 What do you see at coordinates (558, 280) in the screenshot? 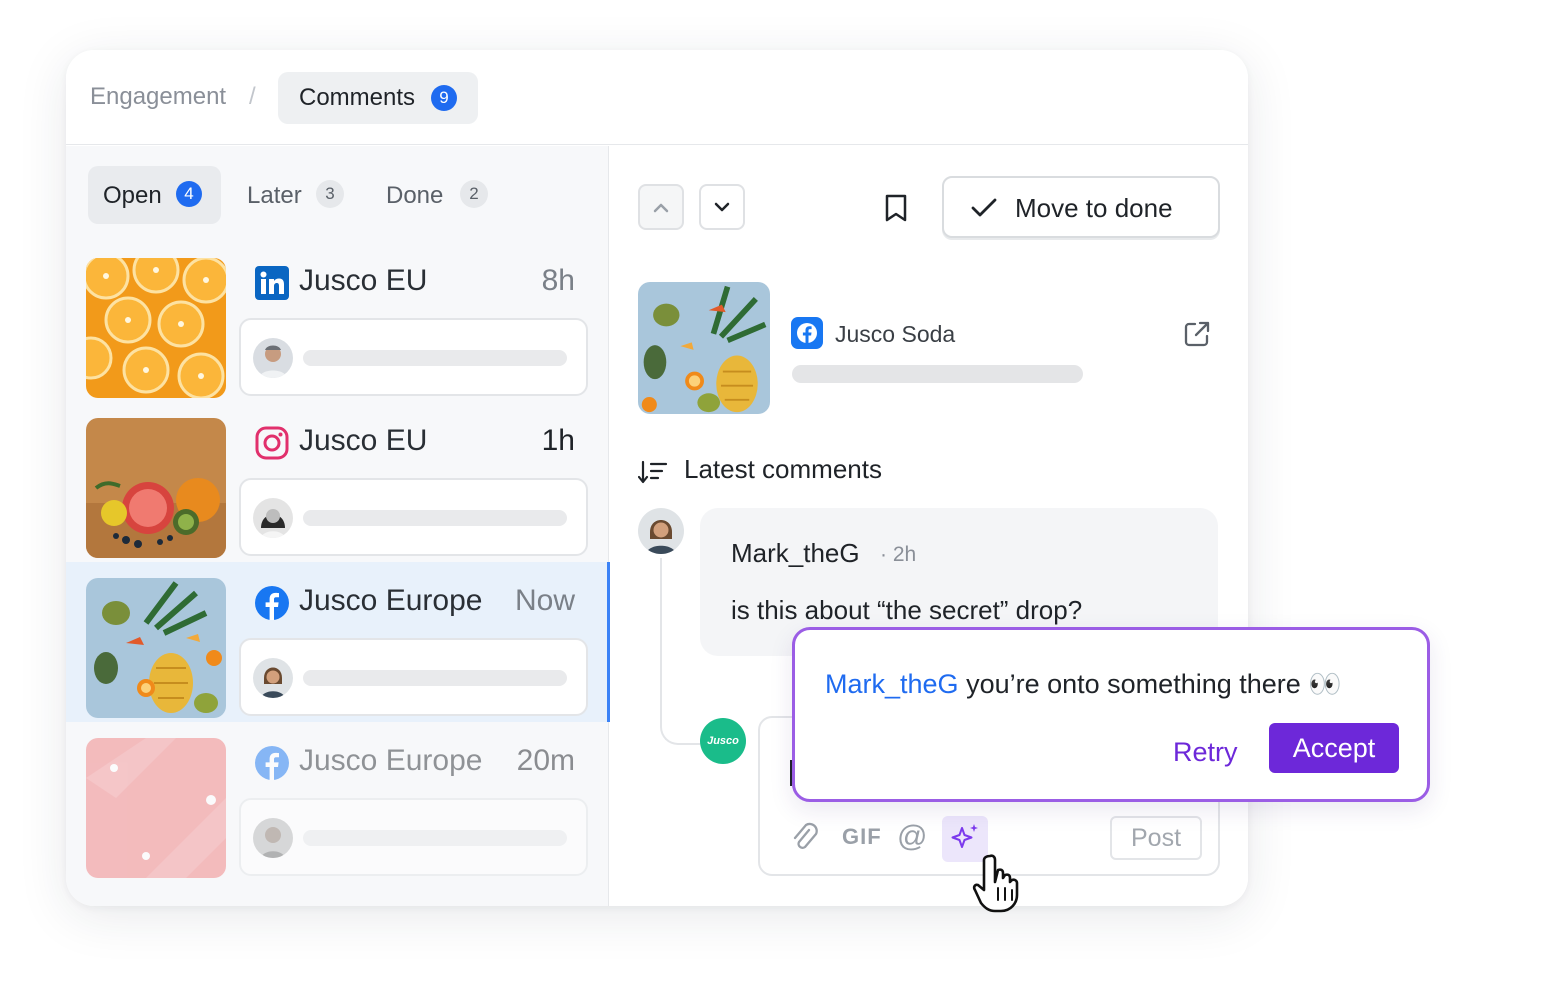
I see `timestamp: 8h` at bounding box center [558, 280].